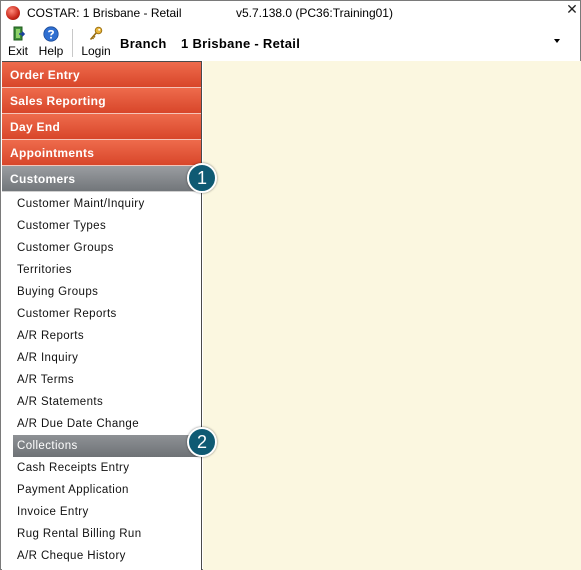 This screenshot has width=581, height=570. Describe the element at coordinates (51, 43) in the screenshot. I see `help-button: Help` at that location.